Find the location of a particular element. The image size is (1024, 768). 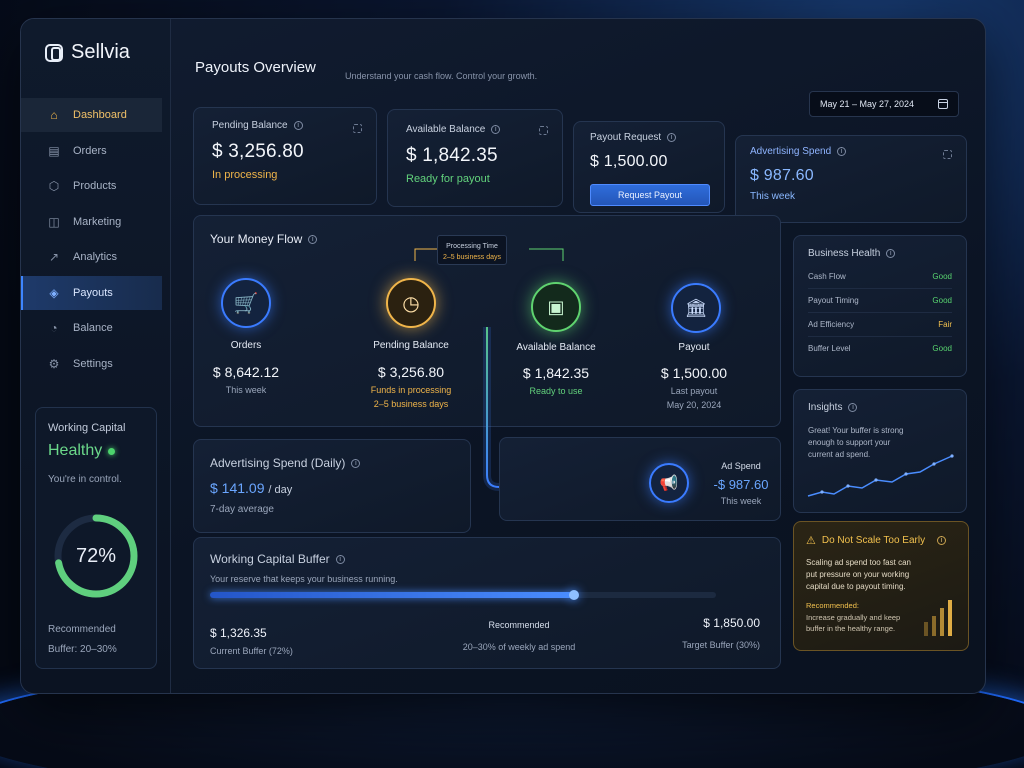

home-icon: ⌂ is located at coordinates (54, 115).